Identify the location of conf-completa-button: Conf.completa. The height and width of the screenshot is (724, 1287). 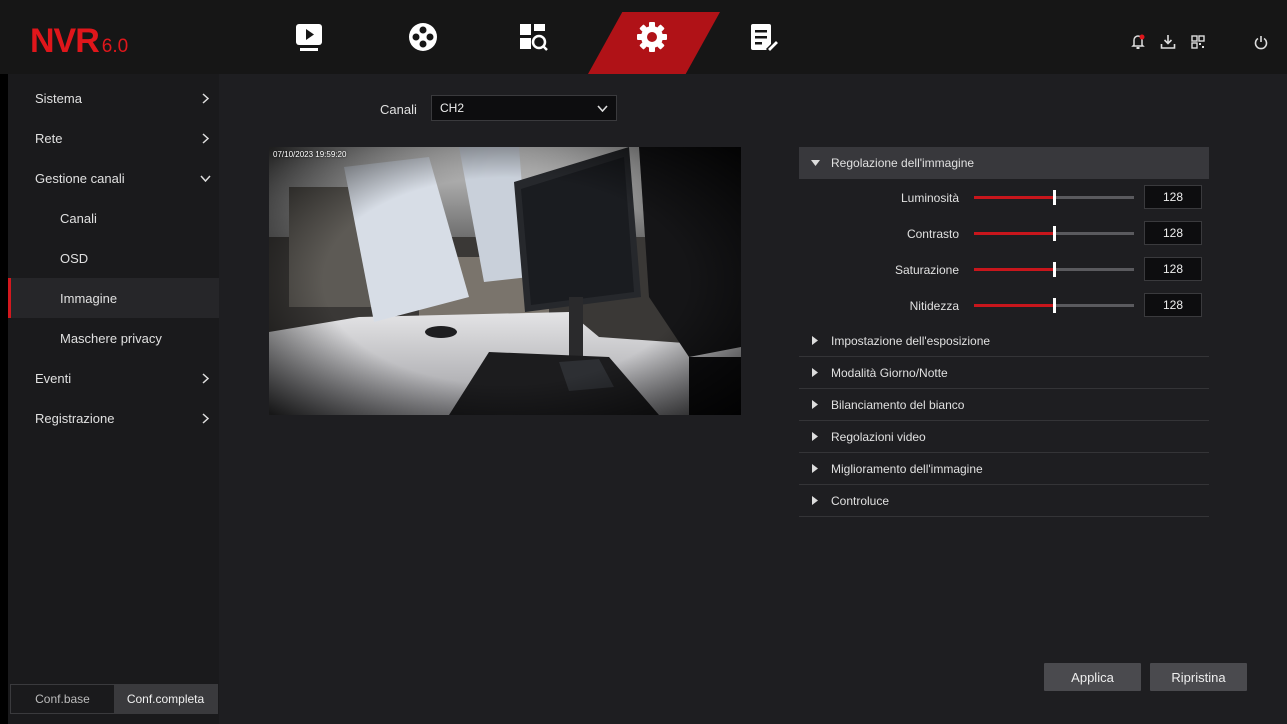
(165, 699).